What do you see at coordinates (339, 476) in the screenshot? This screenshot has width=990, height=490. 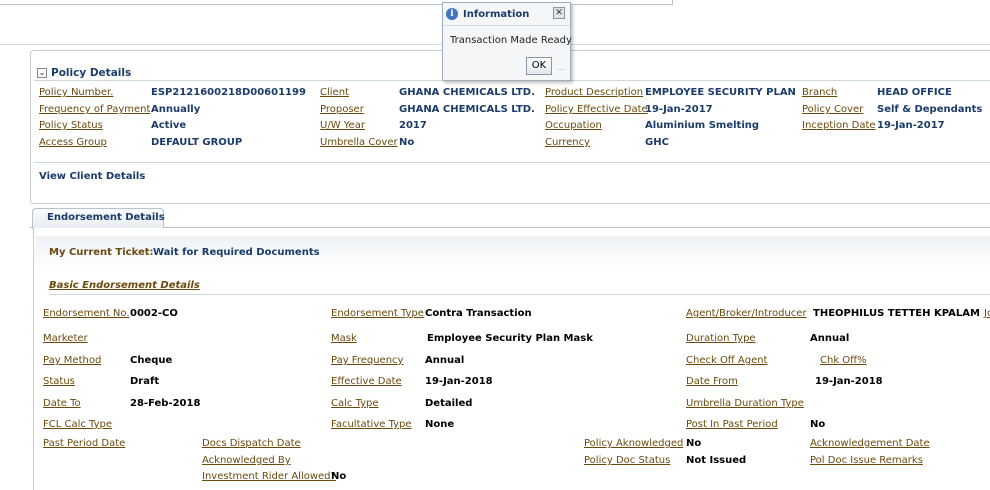 I see `investment-rider-value: No` at bounding box center [339, 476].